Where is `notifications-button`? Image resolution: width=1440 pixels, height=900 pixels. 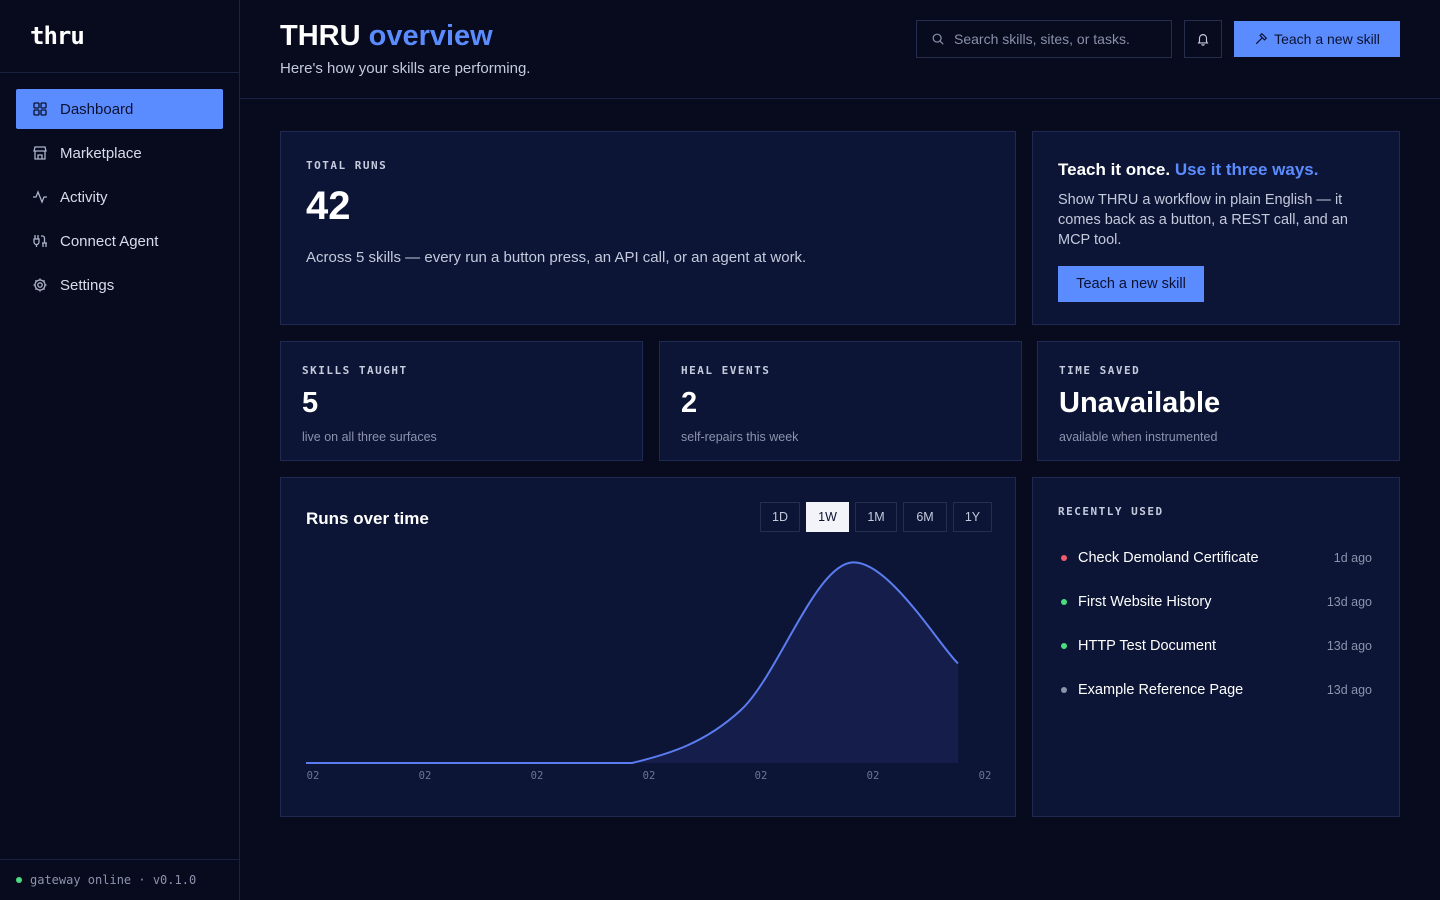 notifications-button is located at coordinates (1203, 39).